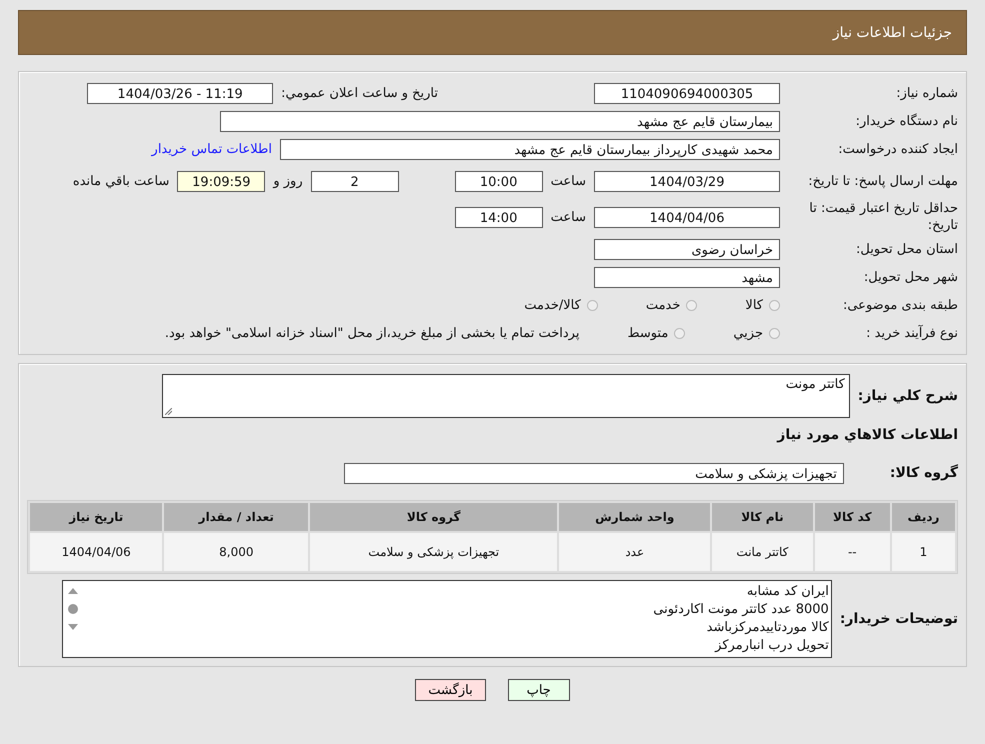 The height and width of the screenshot is (744, 985). I want to click on text-field: 1404/03/29, so click(687, 181).